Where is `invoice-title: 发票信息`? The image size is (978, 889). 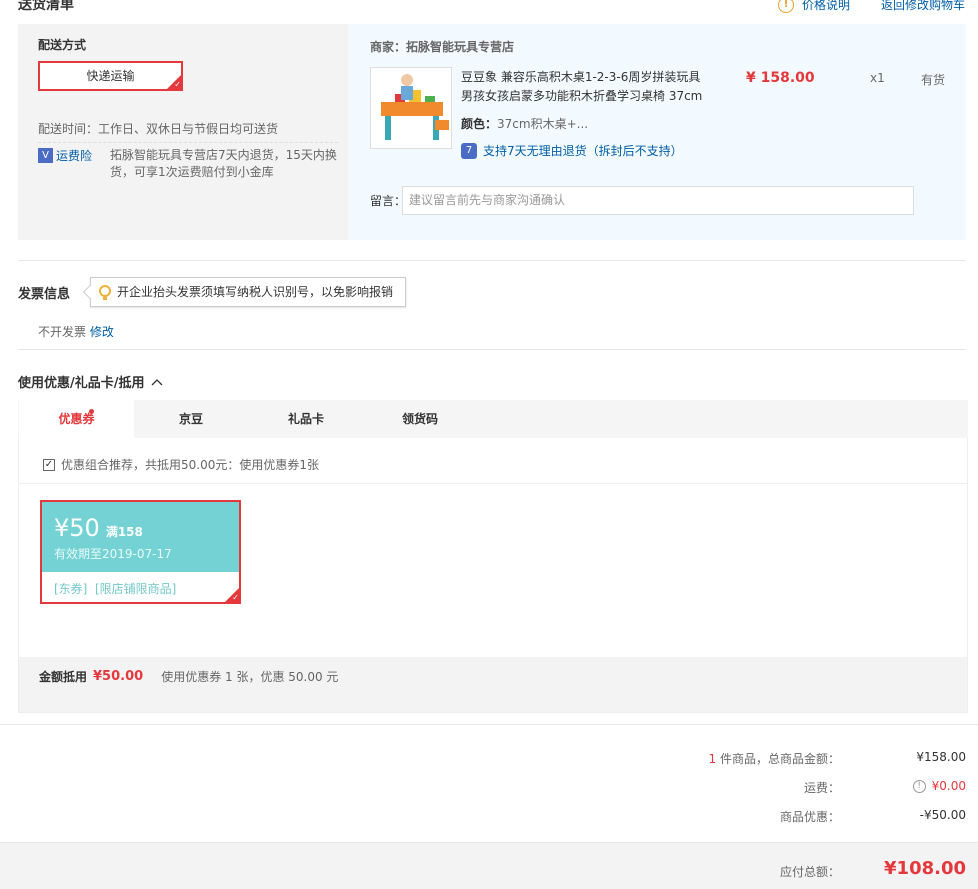
invoice-title: 发票信息 is located at coordinates (44, 294).